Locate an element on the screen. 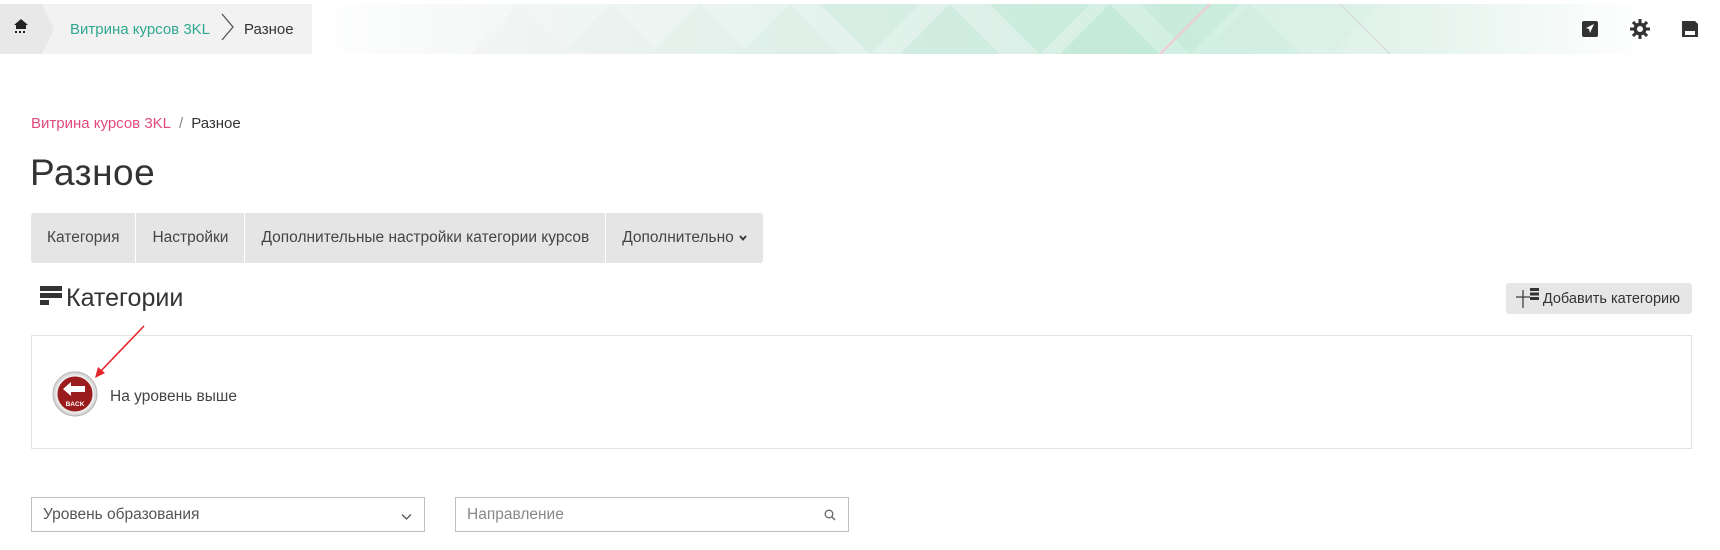  tab-label: Настройки is located at coordinates (190, 237).